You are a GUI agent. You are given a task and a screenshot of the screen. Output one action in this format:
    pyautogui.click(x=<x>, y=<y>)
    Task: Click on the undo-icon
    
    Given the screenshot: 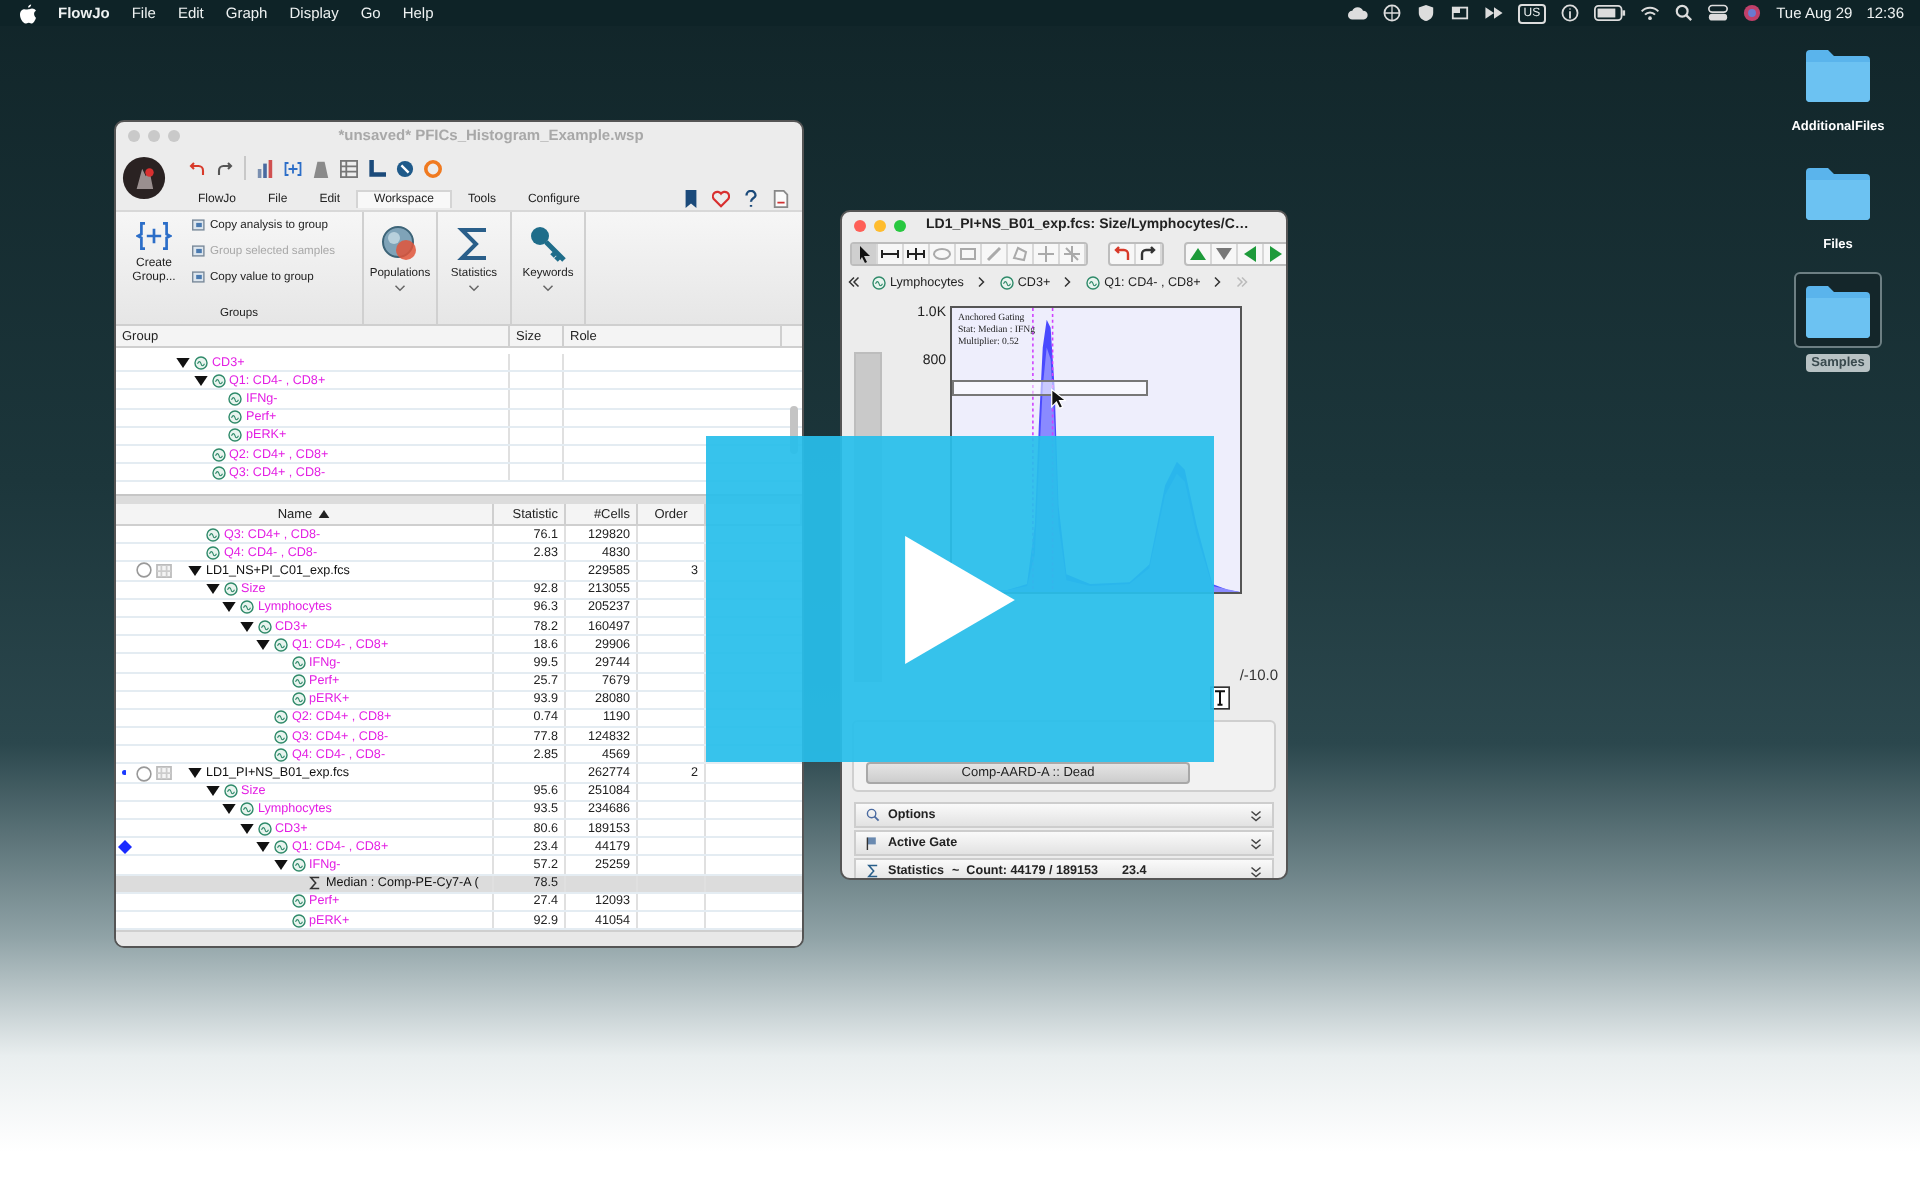 What is the action you would take?
    pyautogui.click(x=197, y=168)
    